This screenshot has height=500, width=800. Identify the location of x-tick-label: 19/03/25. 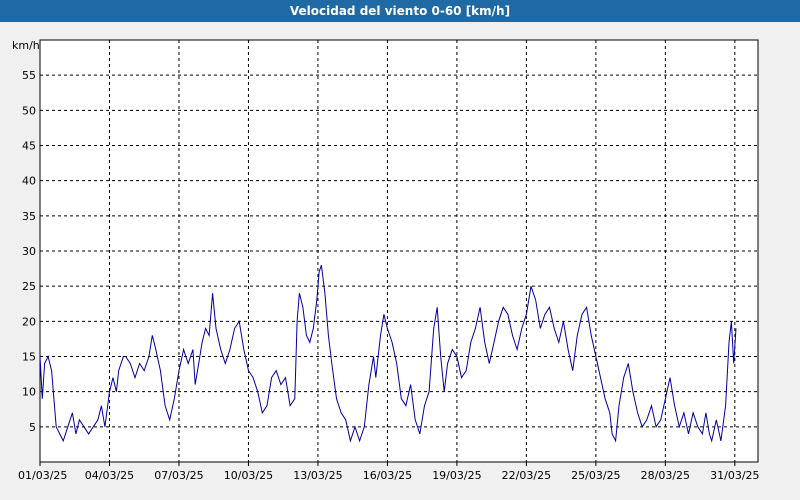
(456, 475).